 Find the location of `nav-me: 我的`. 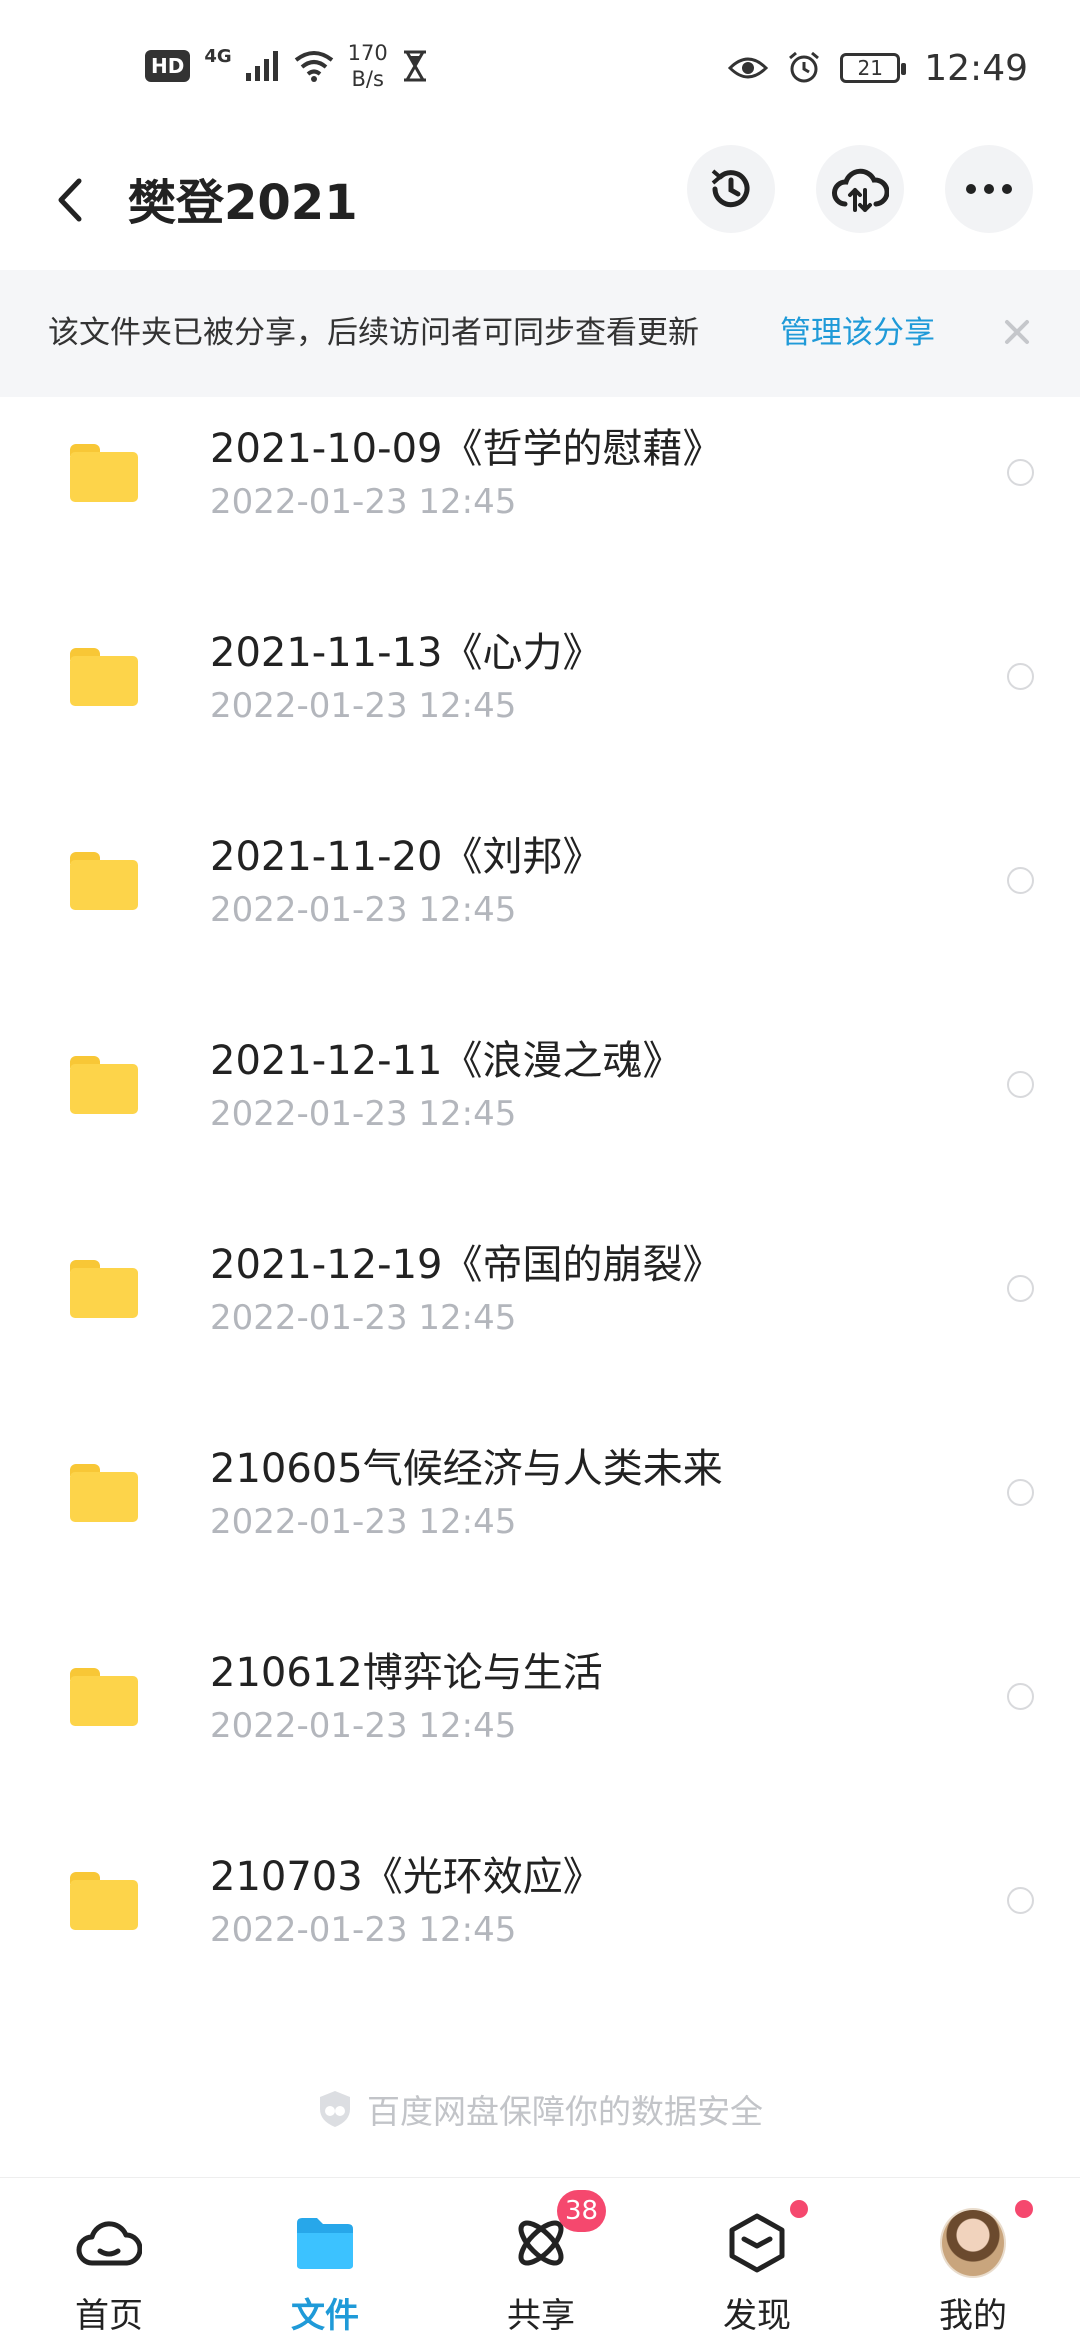

nav-me: 我的 is located at coordinates (973, 2259).